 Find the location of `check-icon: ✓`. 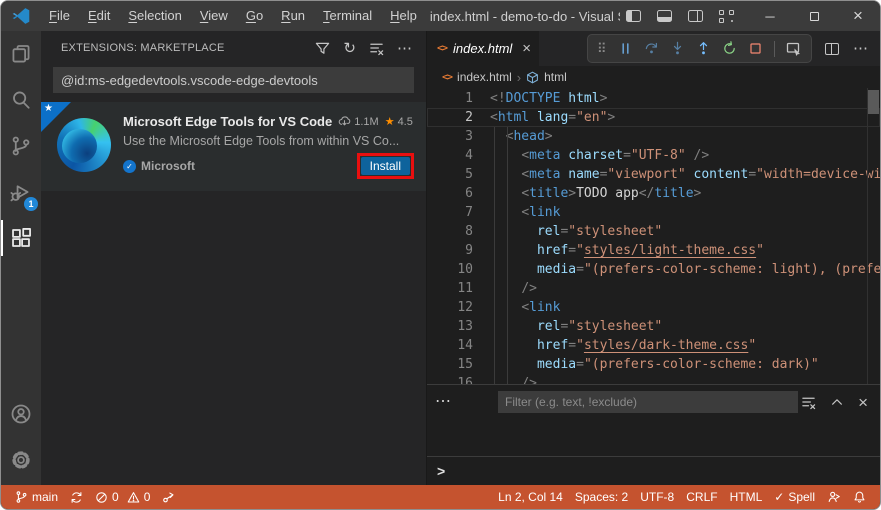

check-icon: ✓ is located at coordinates (779, 497).